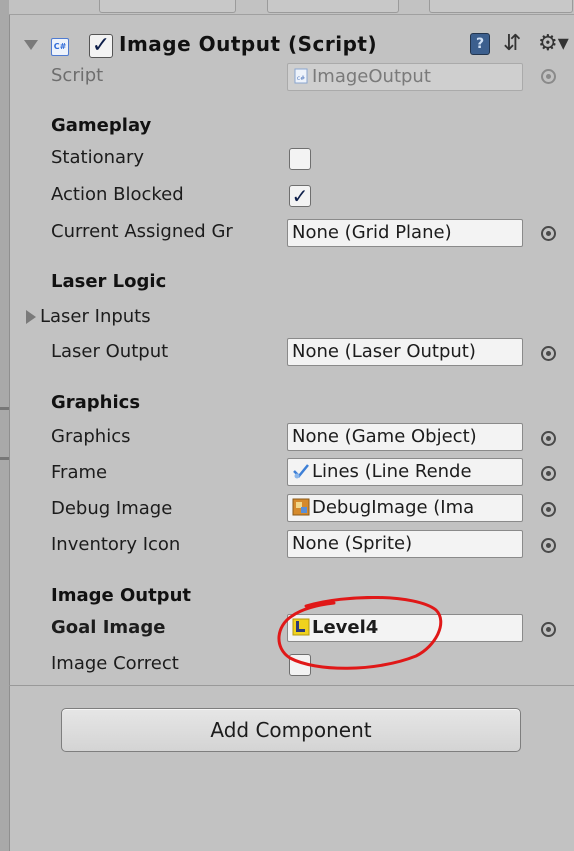 The height and width of the screenshot is (851, 574). What do you see at coordinates (480, 44) in the screenshot?
I see `book-help-icon` at bounding box center [480, 44].